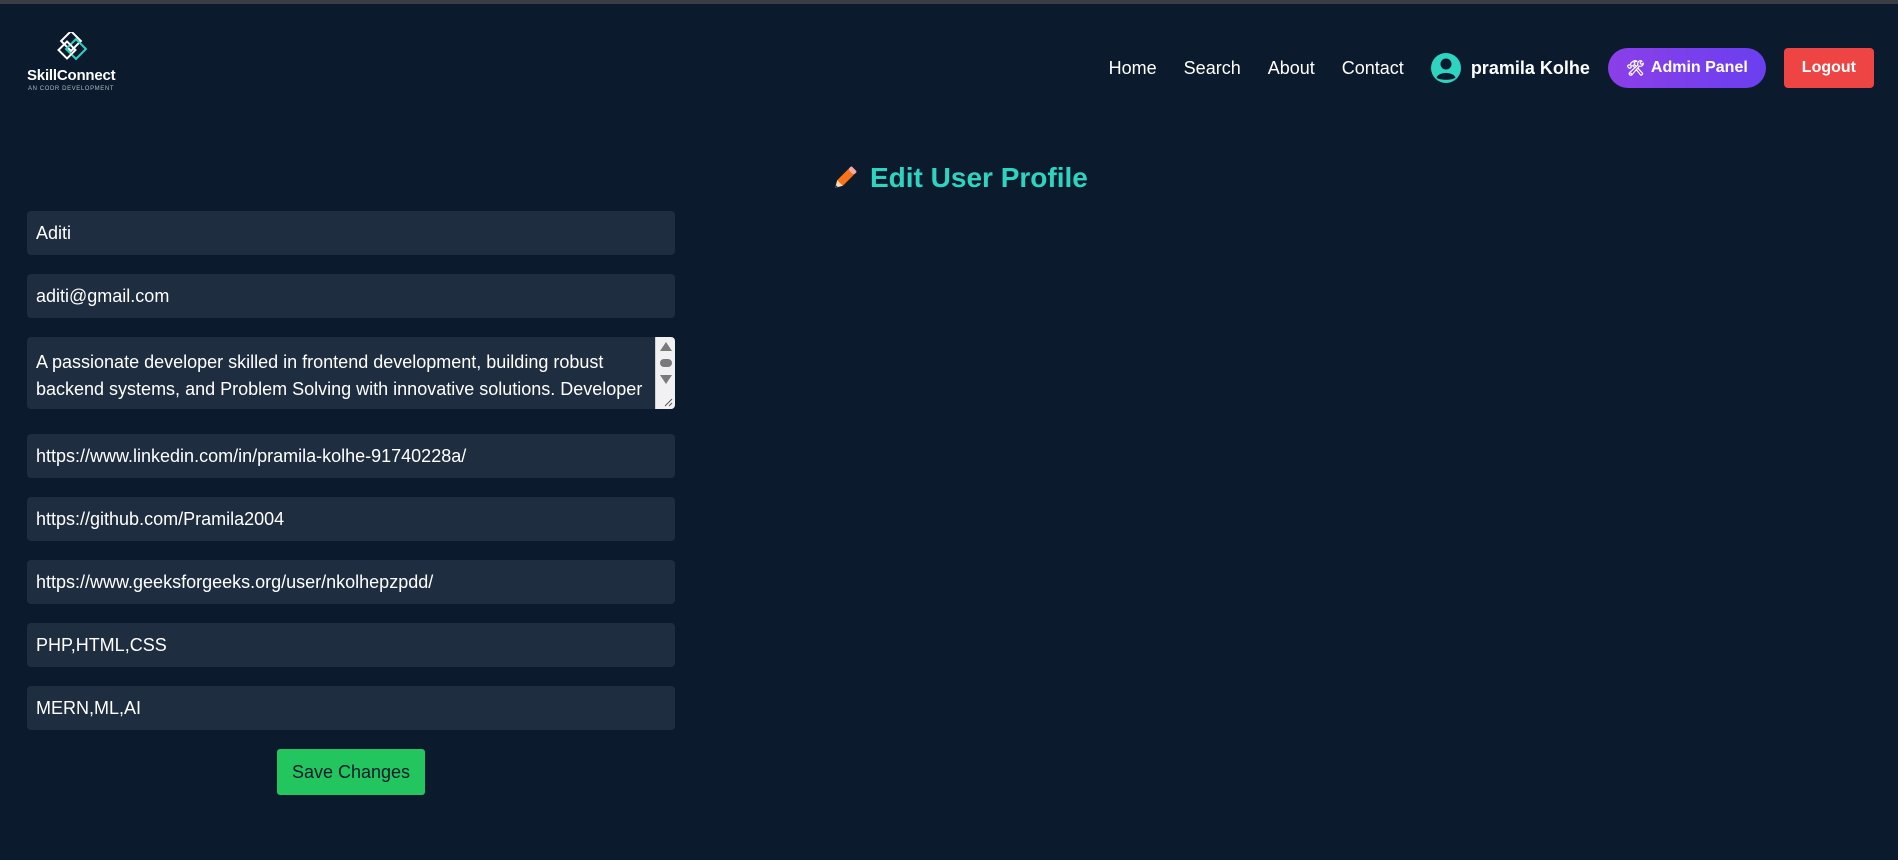  Describe the element at coordinates (1373, 68) in the screenshot. I see `nav-contact-link: Contact` at that location.